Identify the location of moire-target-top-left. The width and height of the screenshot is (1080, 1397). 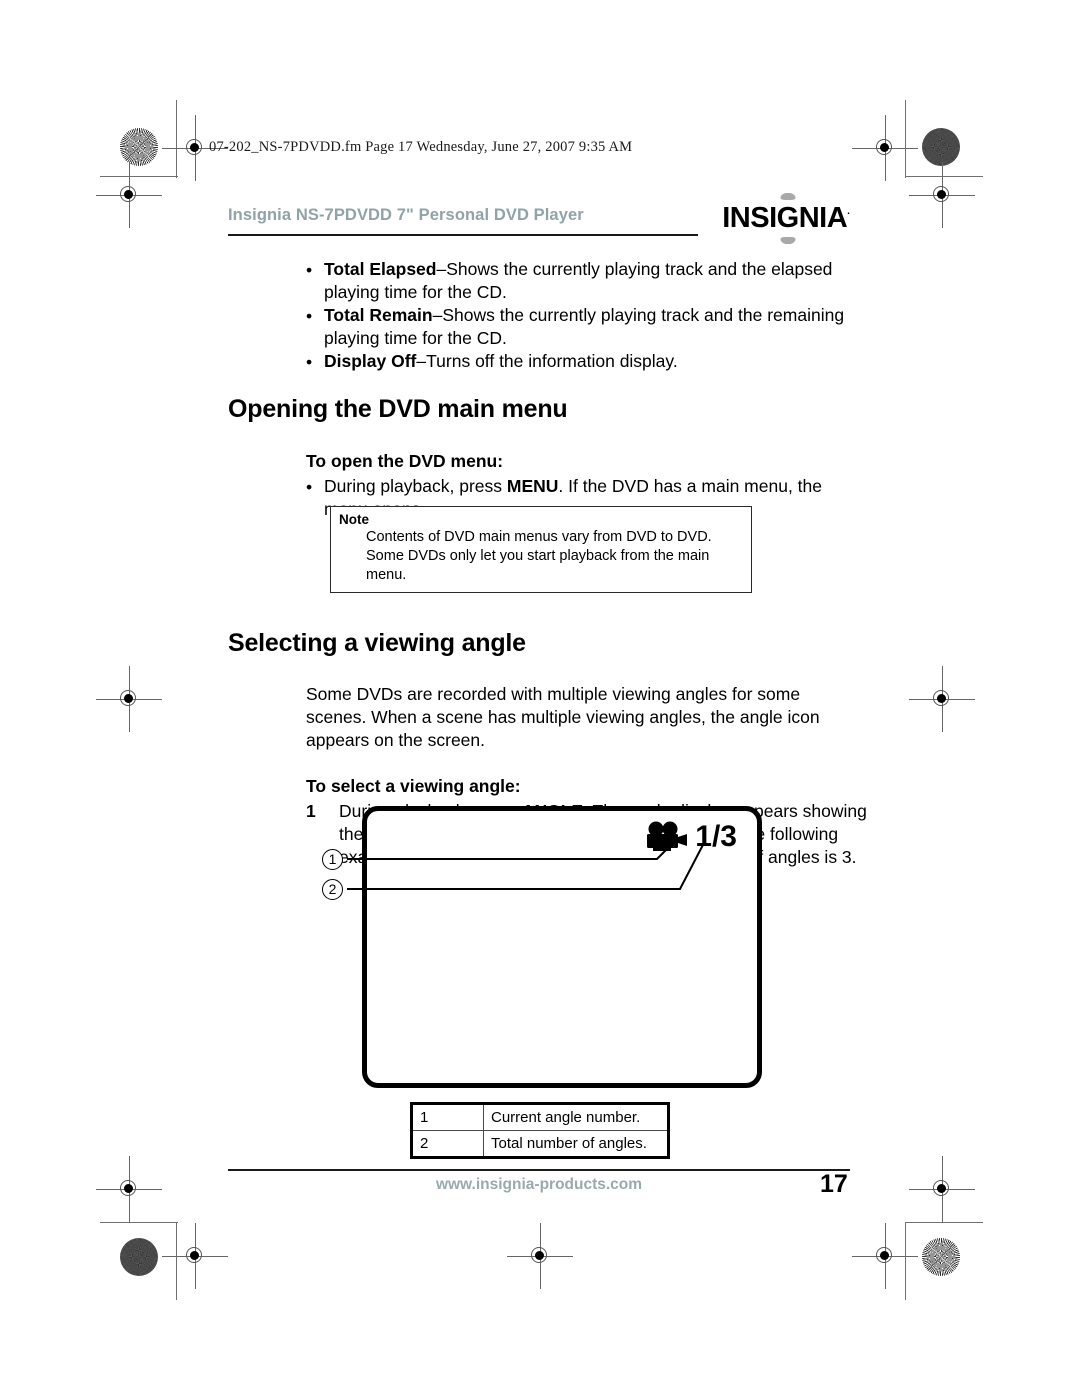
(139, 147).